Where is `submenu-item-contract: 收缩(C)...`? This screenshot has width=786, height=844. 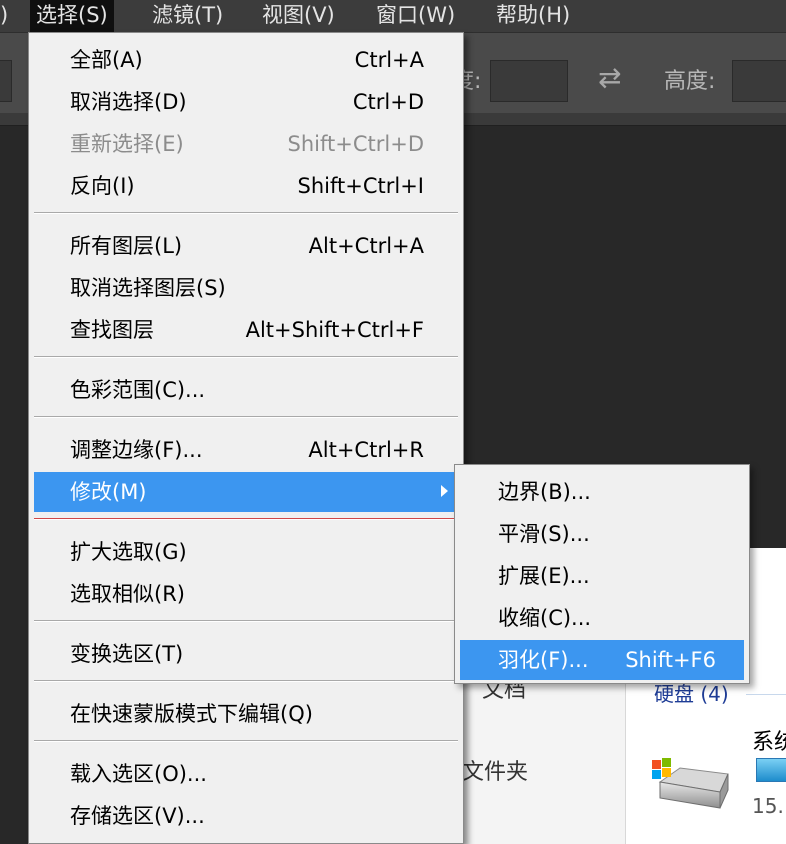
submenu-item-contract: 收缩(C)... is located at coordinates (602, 618).